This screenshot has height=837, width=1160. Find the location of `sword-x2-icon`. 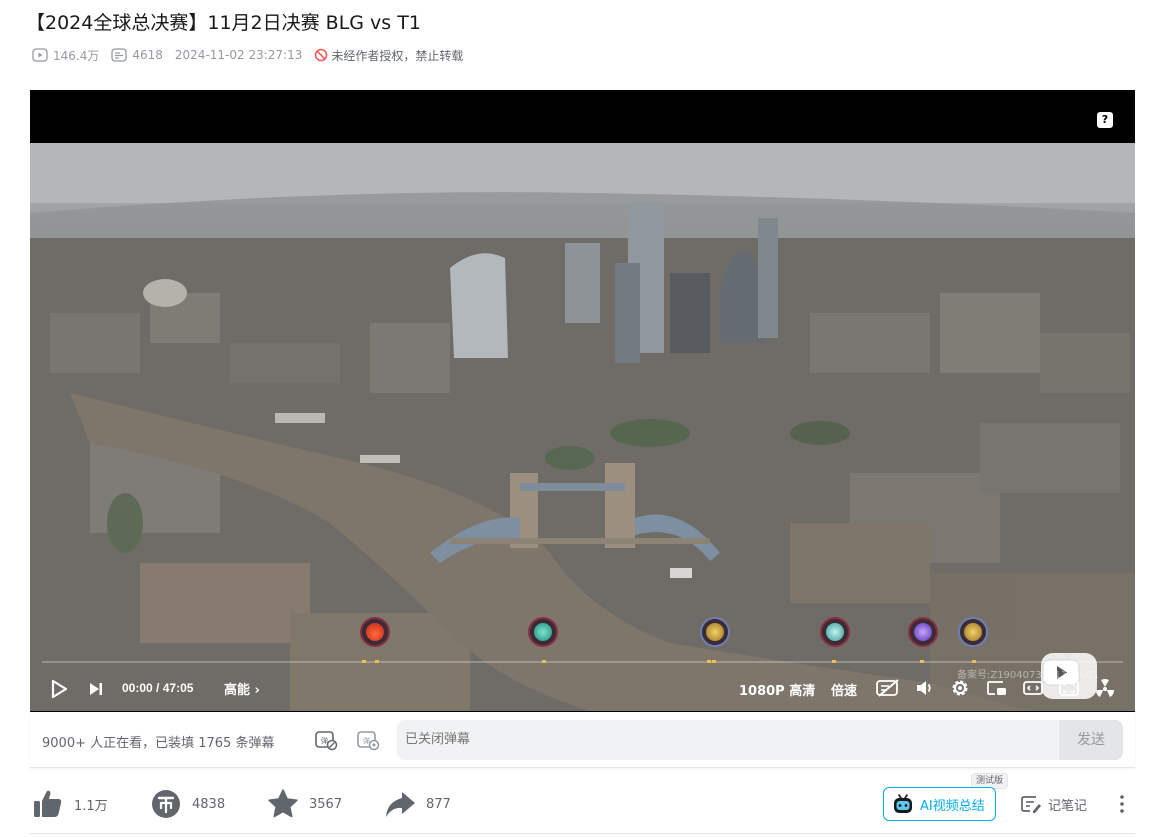

sword-x2-icon is located at coordinates (973, 632).